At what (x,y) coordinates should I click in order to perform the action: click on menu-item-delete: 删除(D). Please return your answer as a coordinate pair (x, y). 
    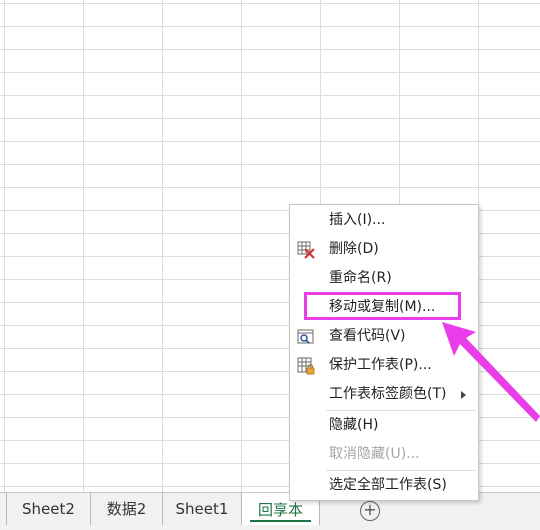
    Looking at the image, I should click on (384, 249).